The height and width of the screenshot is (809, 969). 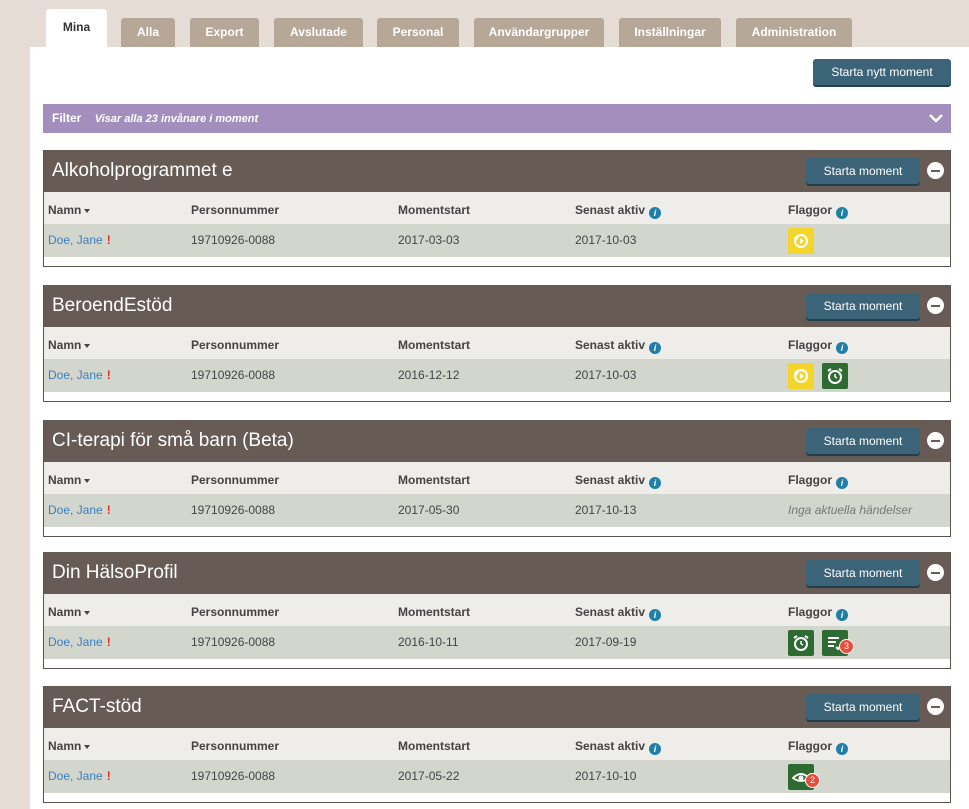 What do you see at coordinates (429, 776) in the screenshot?
I see `moment-start-cell: 2017-05-22` at bounding box center [429, 776].